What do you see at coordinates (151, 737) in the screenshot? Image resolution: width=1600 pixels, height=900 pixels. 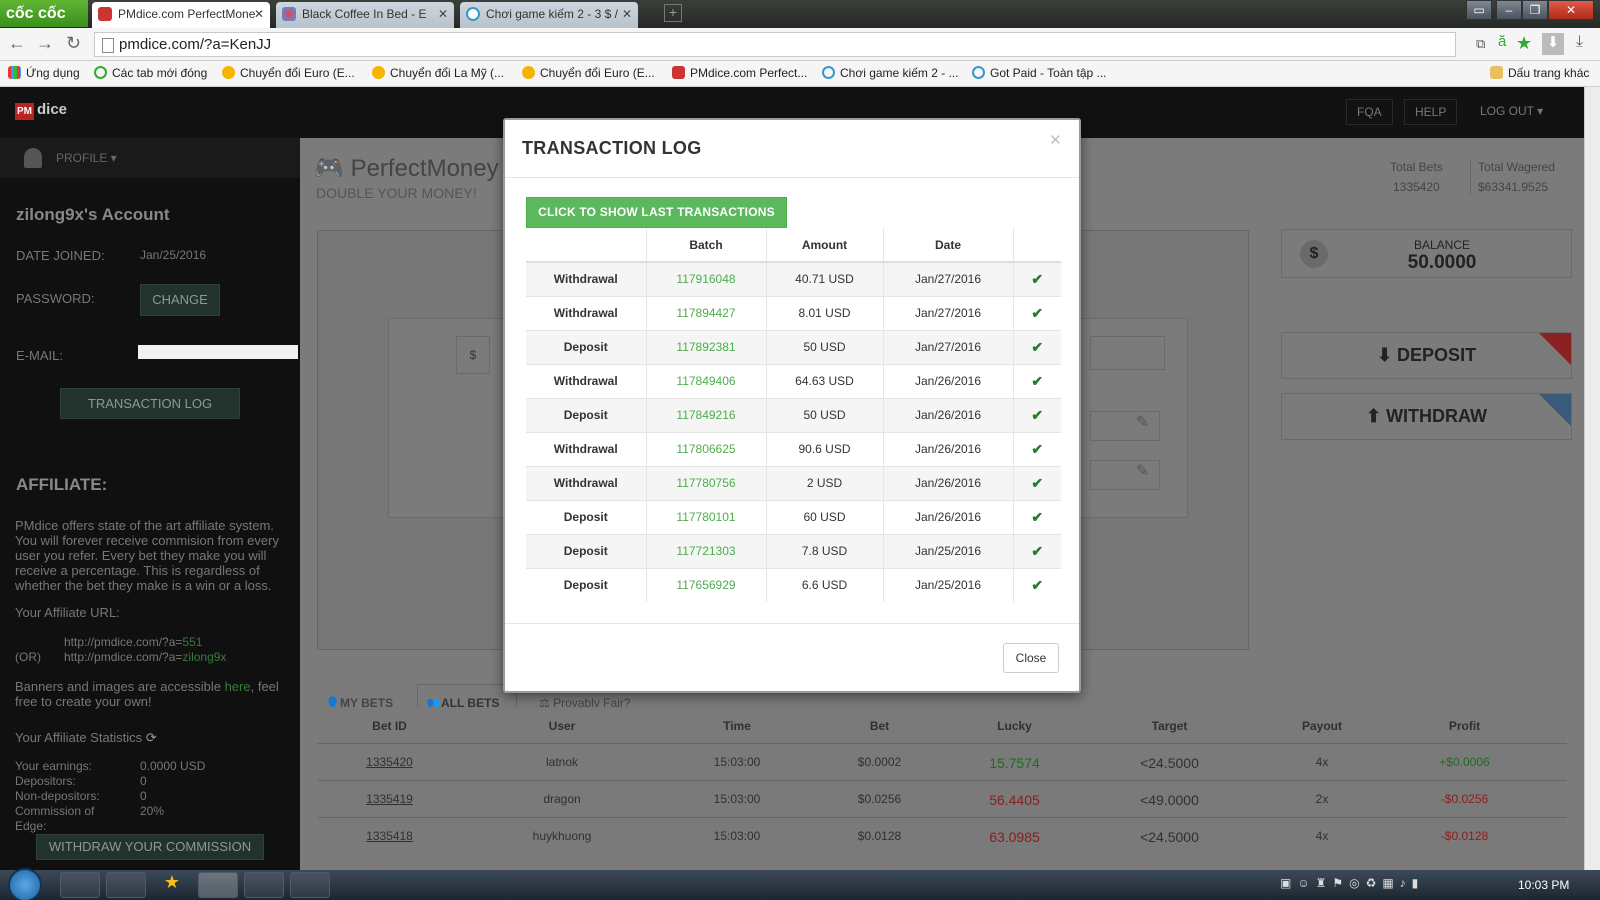 I see `refresh-icon: ⟳` at bounding box center [151, 737].